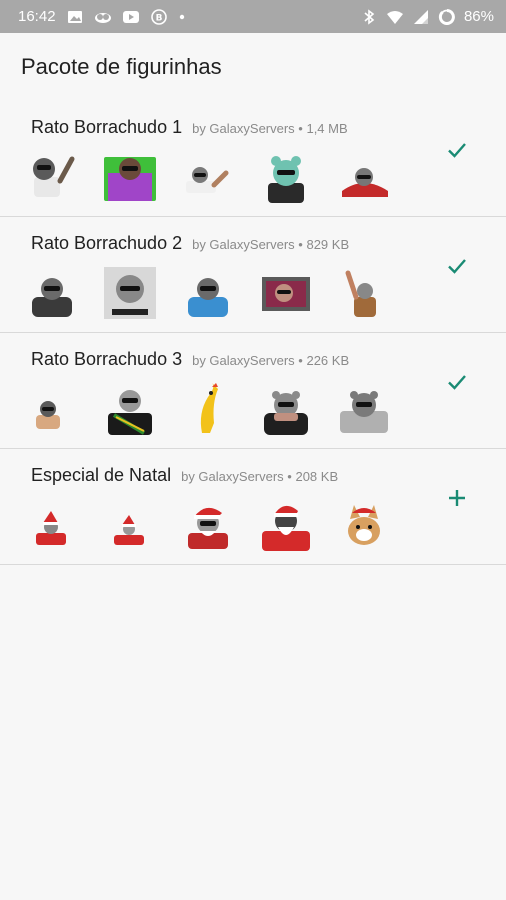 This screenshot has height=900, width=506. Describe the element at coordinates (327, 128) in the screenshot. I see `pack-size: 1,4 MB` at that location.